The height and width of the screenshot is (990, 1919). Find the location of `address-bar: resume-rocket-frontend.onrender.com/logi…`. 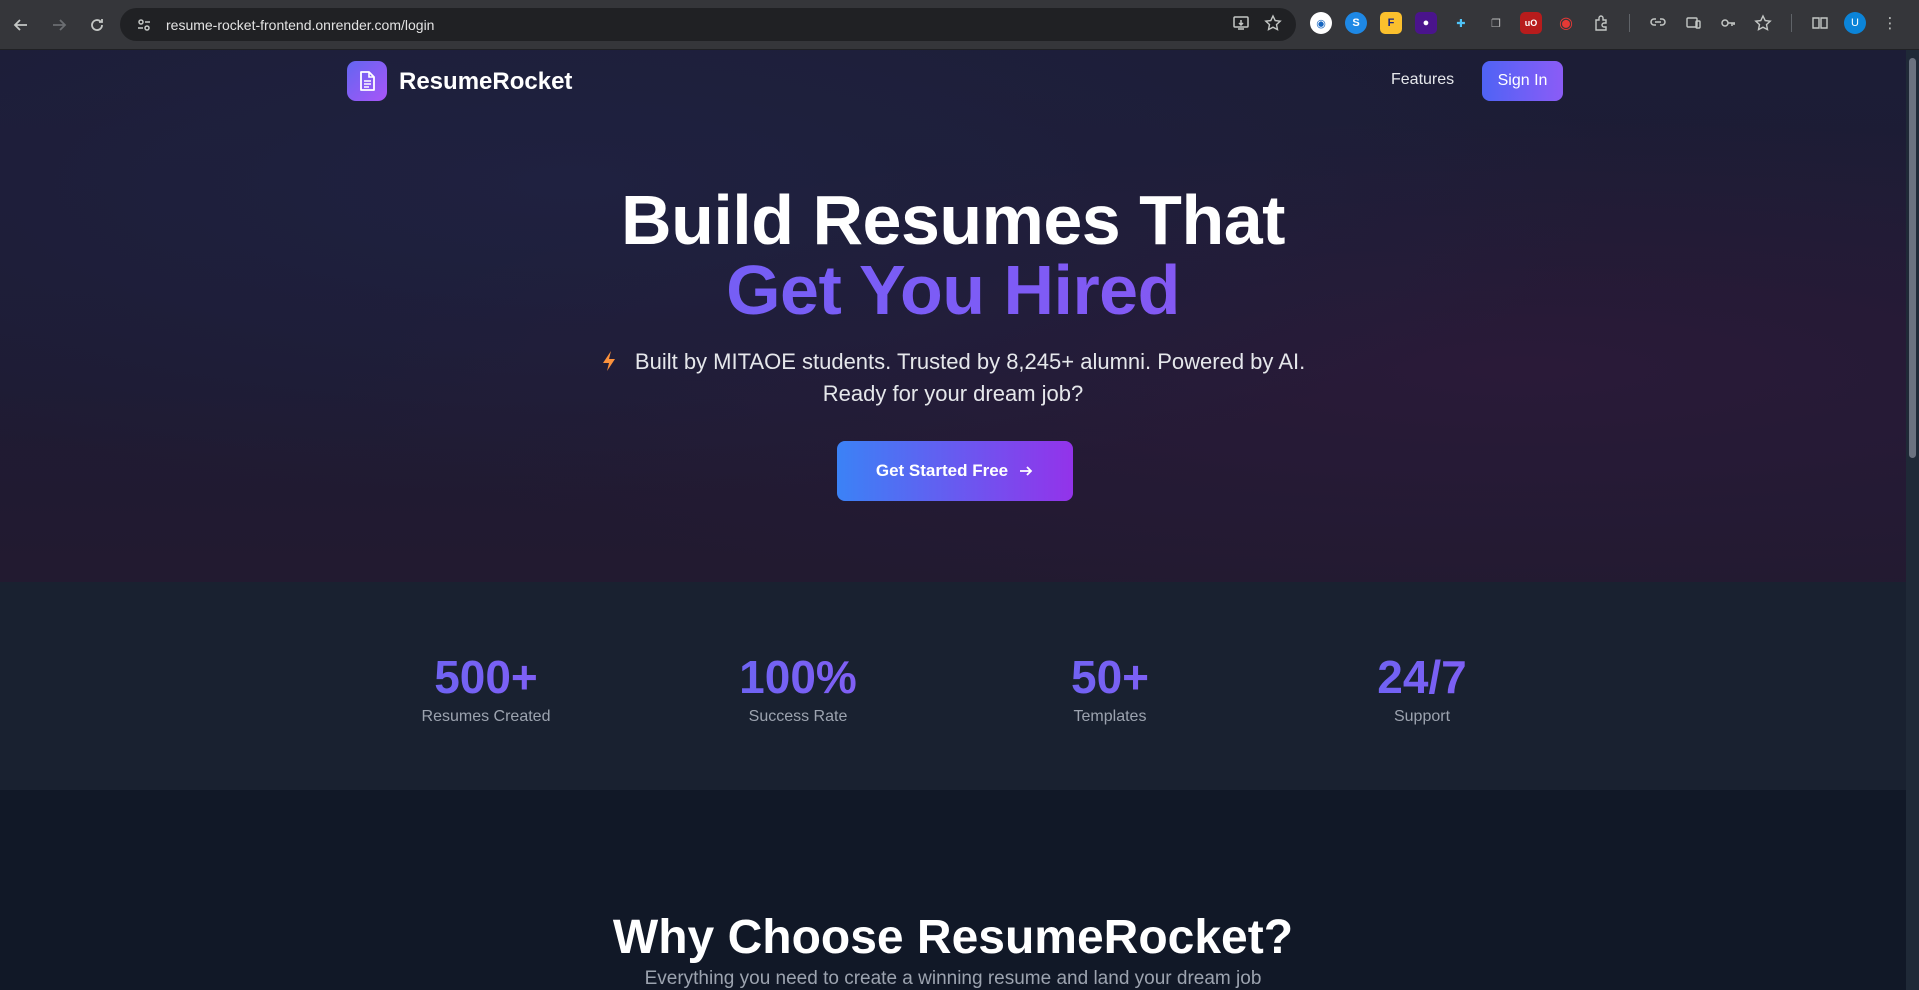

address-bar: resume-rocket-frontend.onrender.com/logi… is located at coordinates (708, 24).